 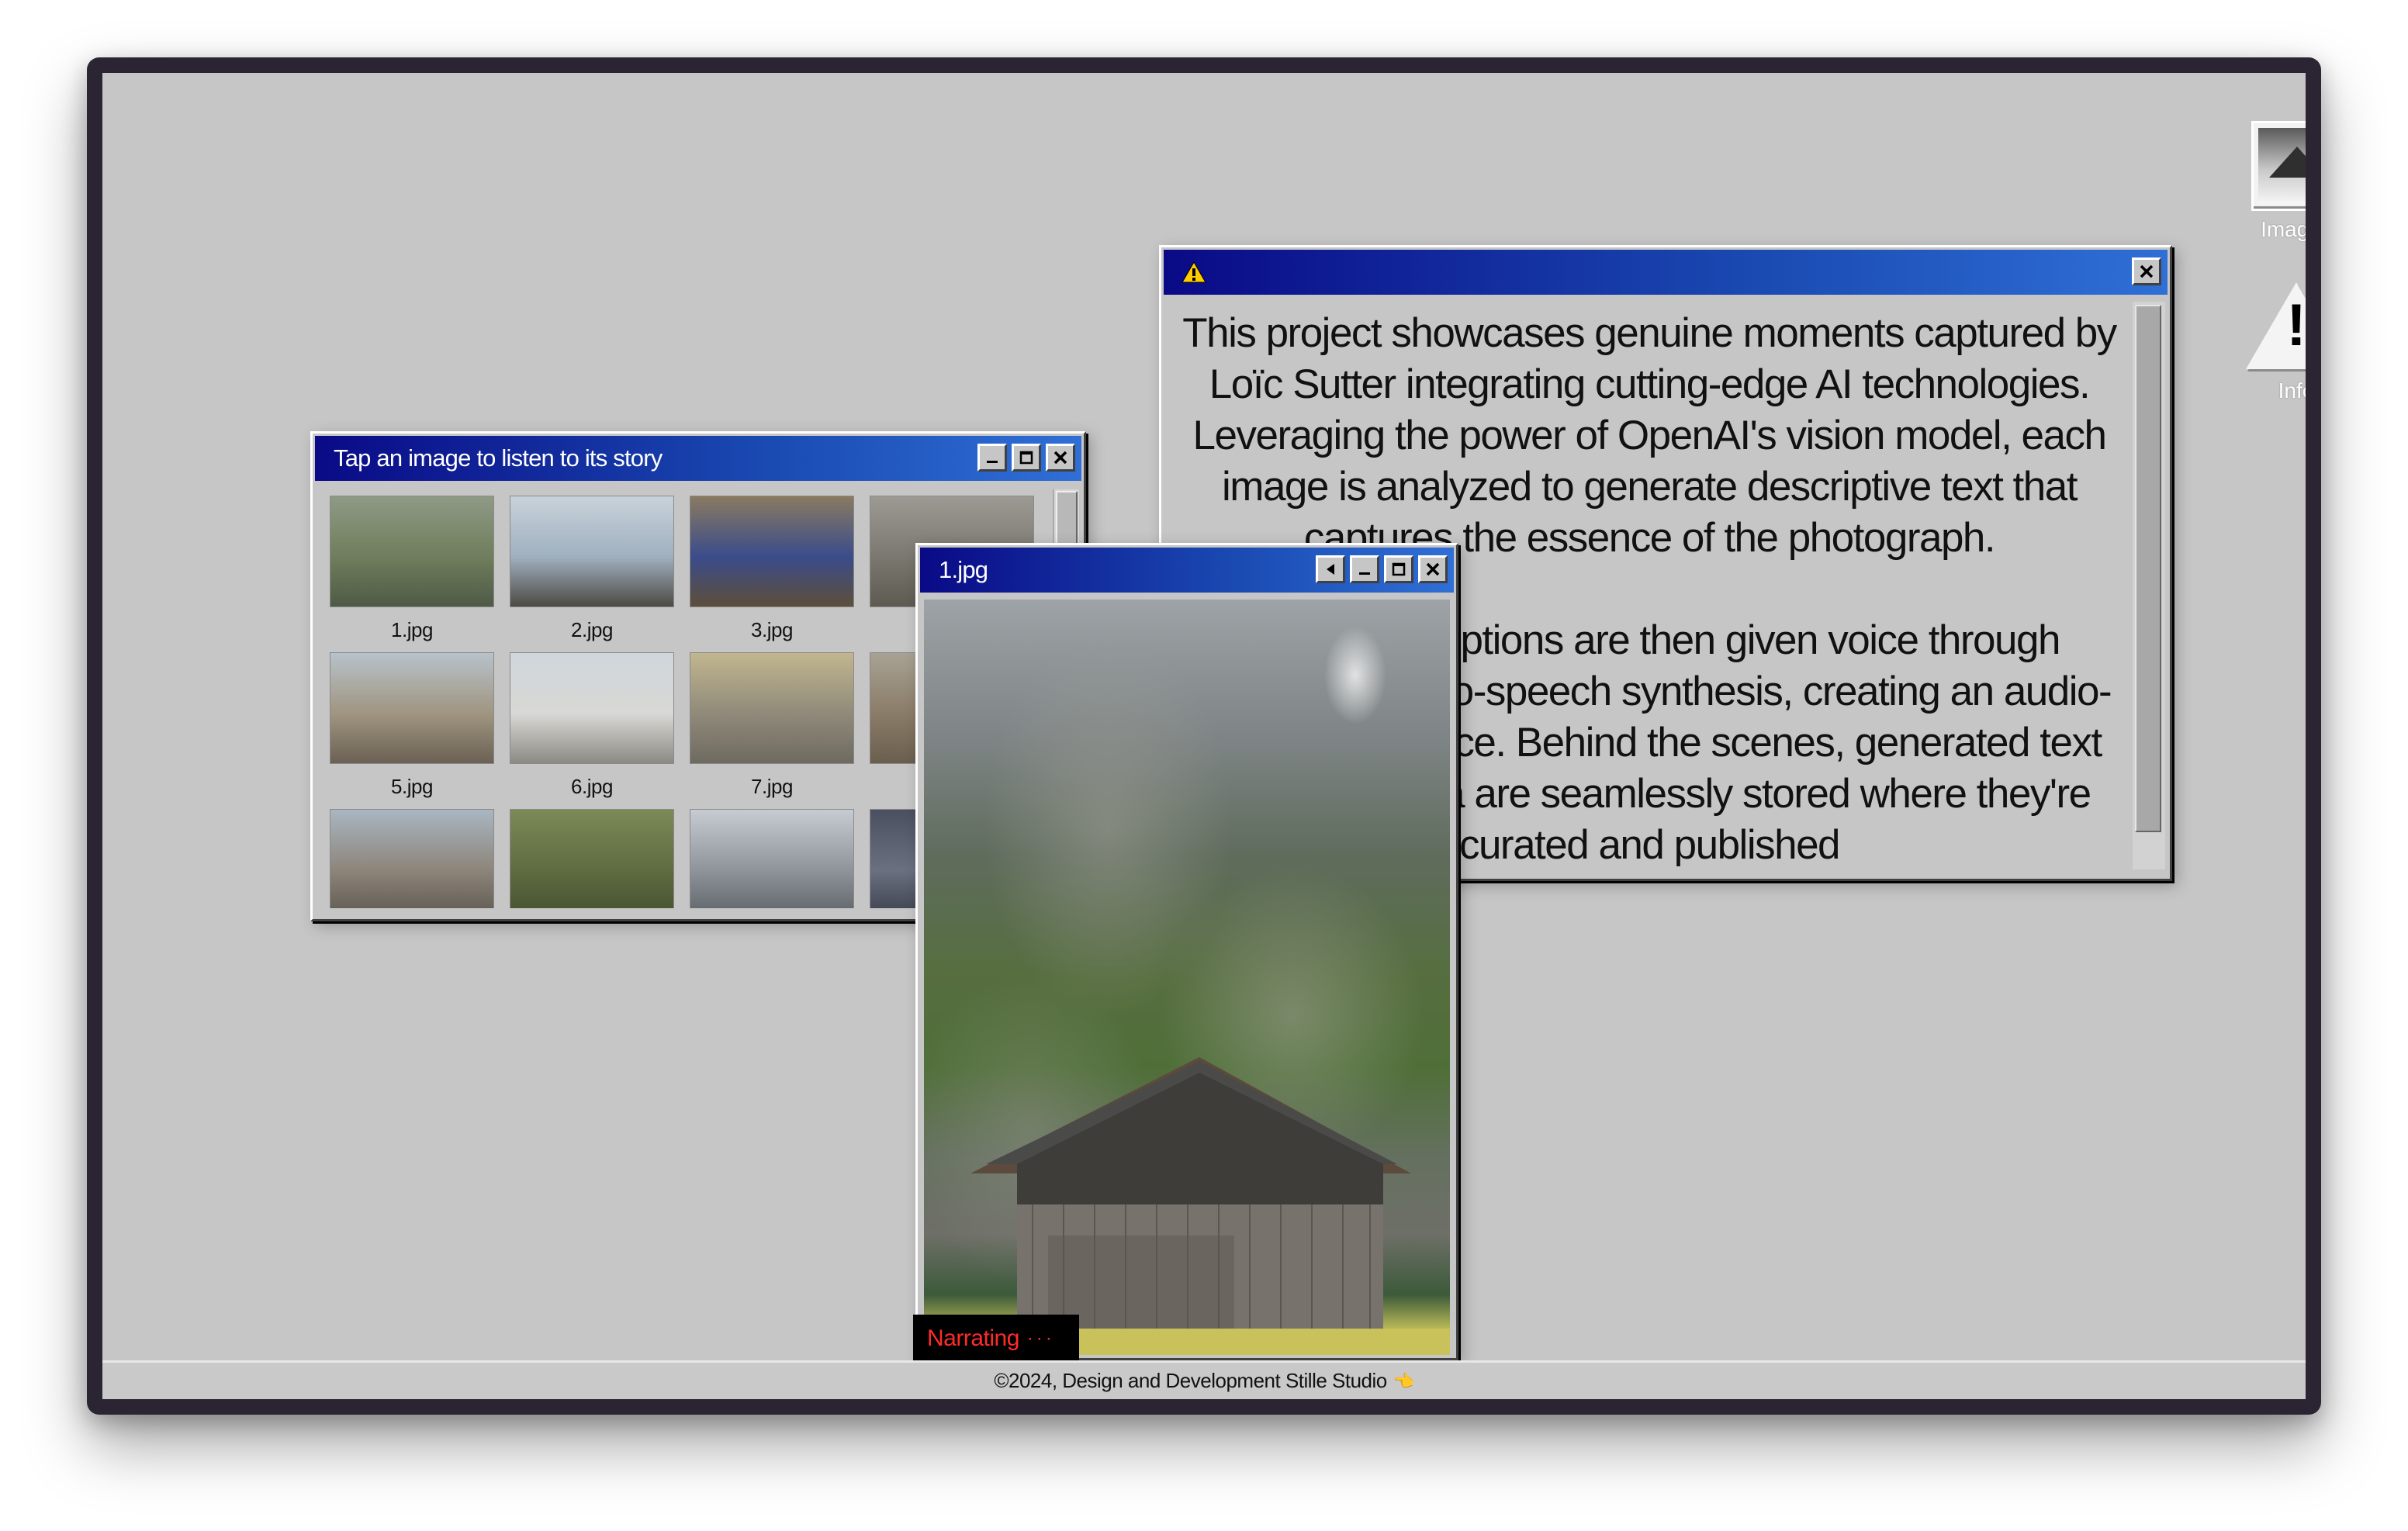 I want to click on window-title: 1.jpg, so click(x=963, y=569).